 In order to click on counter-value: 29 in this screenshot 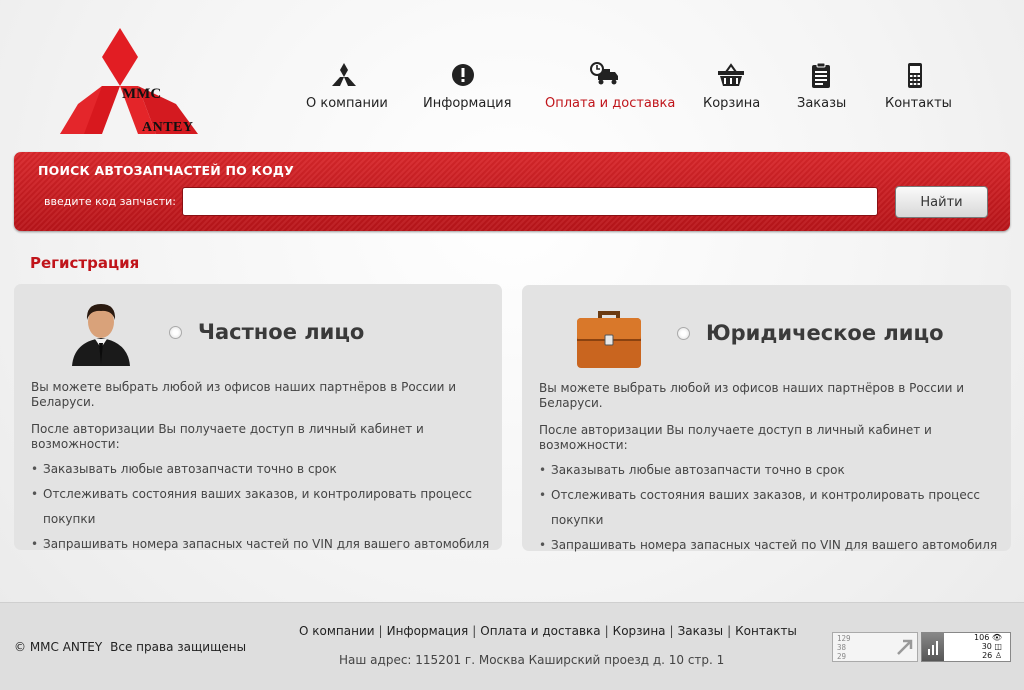, I will do `click(842, 656)`.